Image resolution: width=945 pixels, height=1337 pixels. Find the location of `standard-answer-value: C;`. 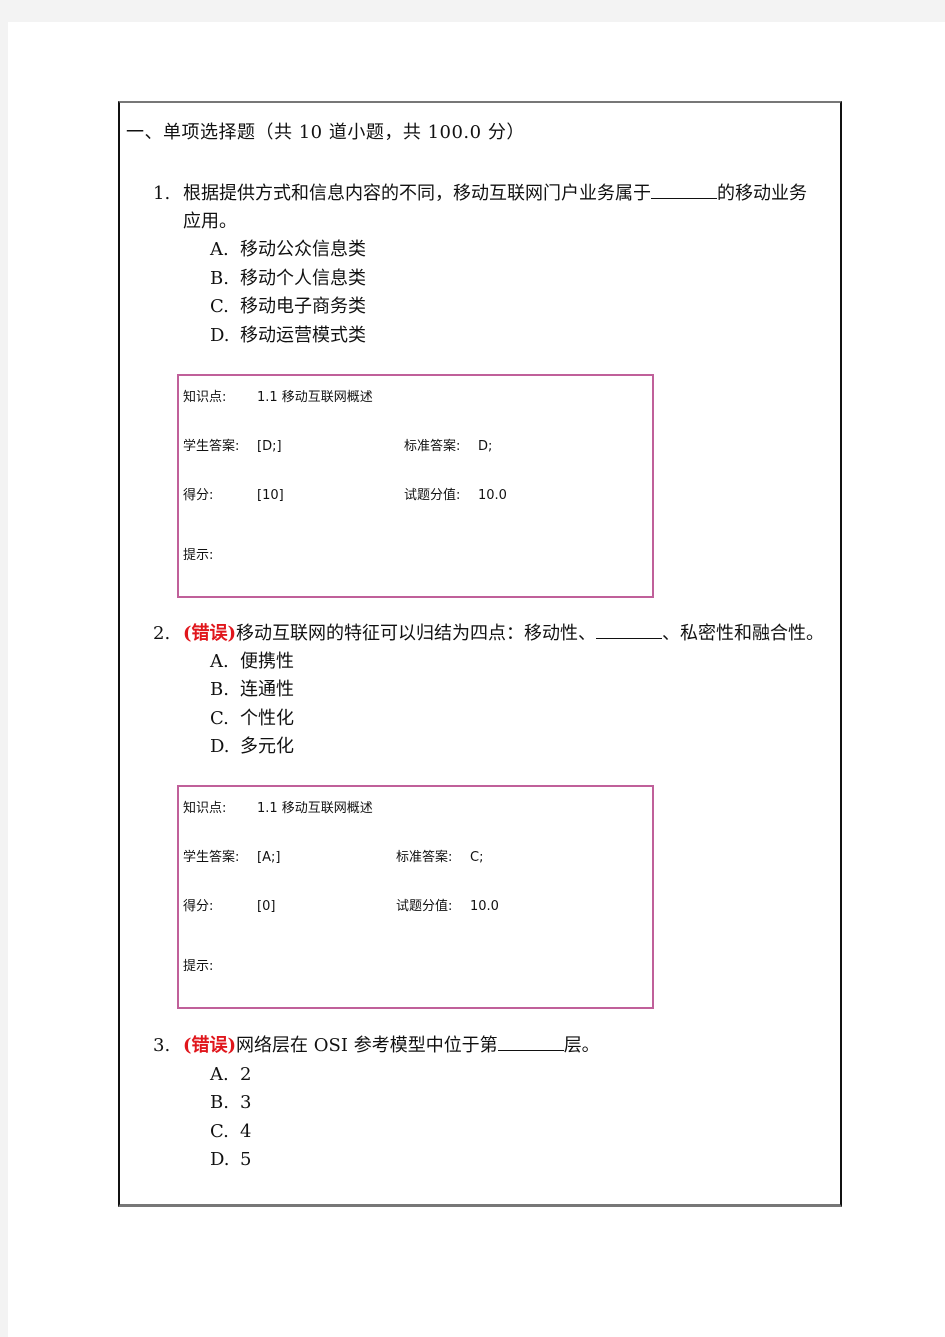

standard-answer-value: C; is located at coordinates (477, 857).